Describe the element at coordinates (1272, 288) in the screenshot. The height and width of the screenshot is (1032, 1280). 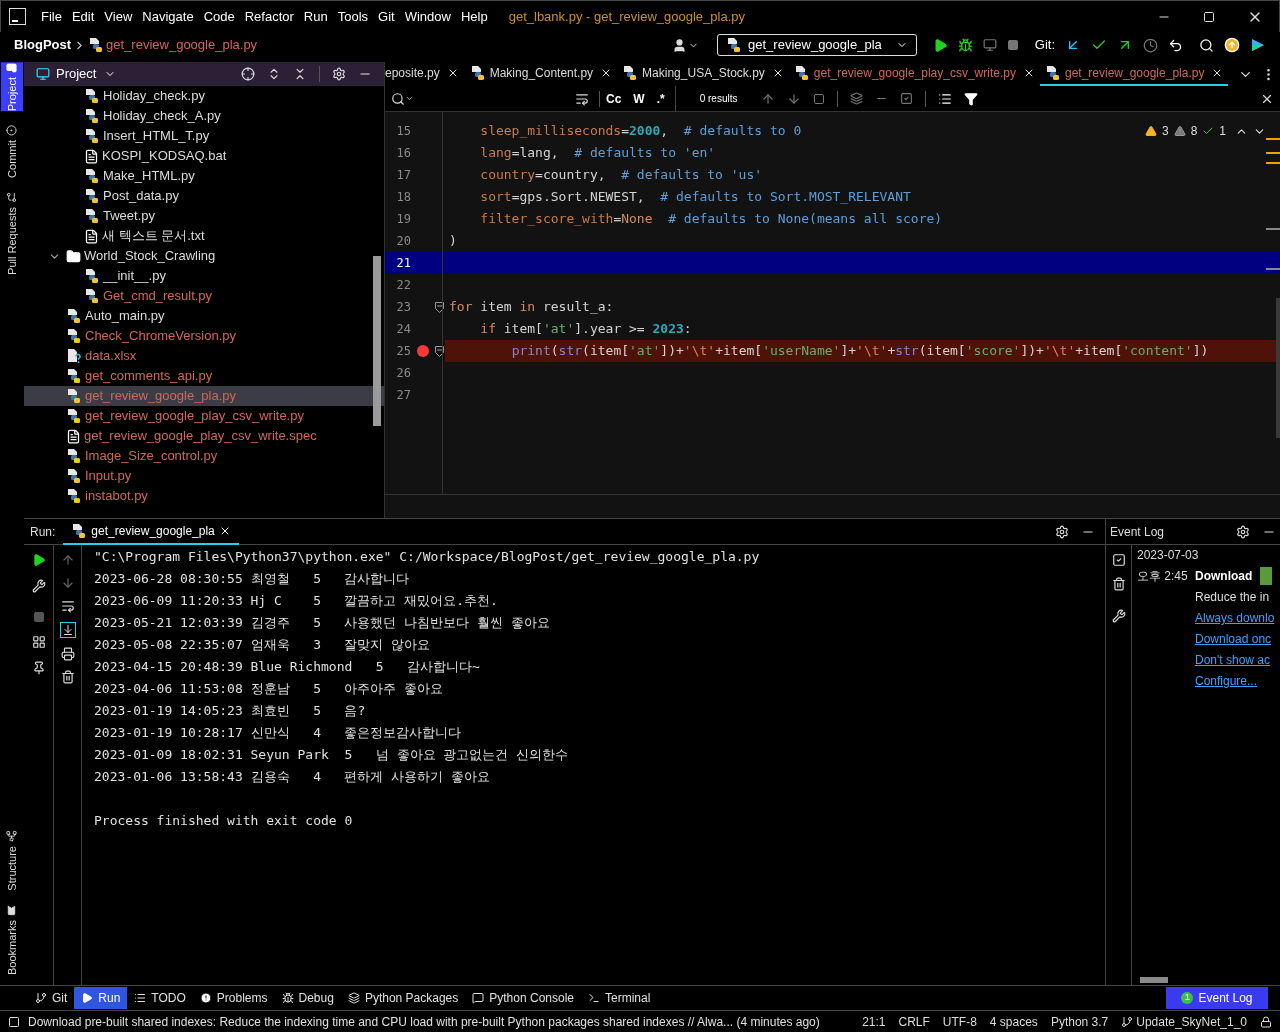
I see `error-stripe-drawing` at that location.